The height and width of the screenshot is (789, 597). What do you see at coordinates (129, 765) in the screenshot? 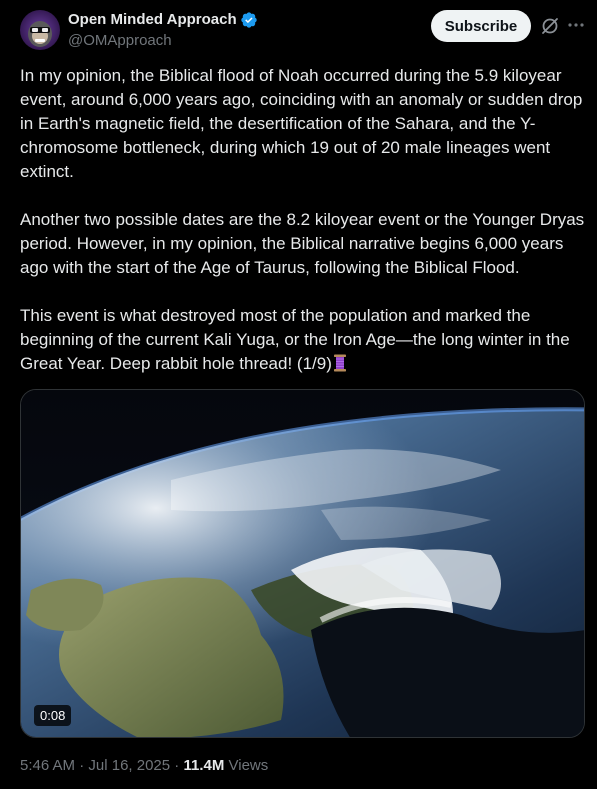
I see `tweet-date: Jul 16, 2025` at bounding box center [129, 765].